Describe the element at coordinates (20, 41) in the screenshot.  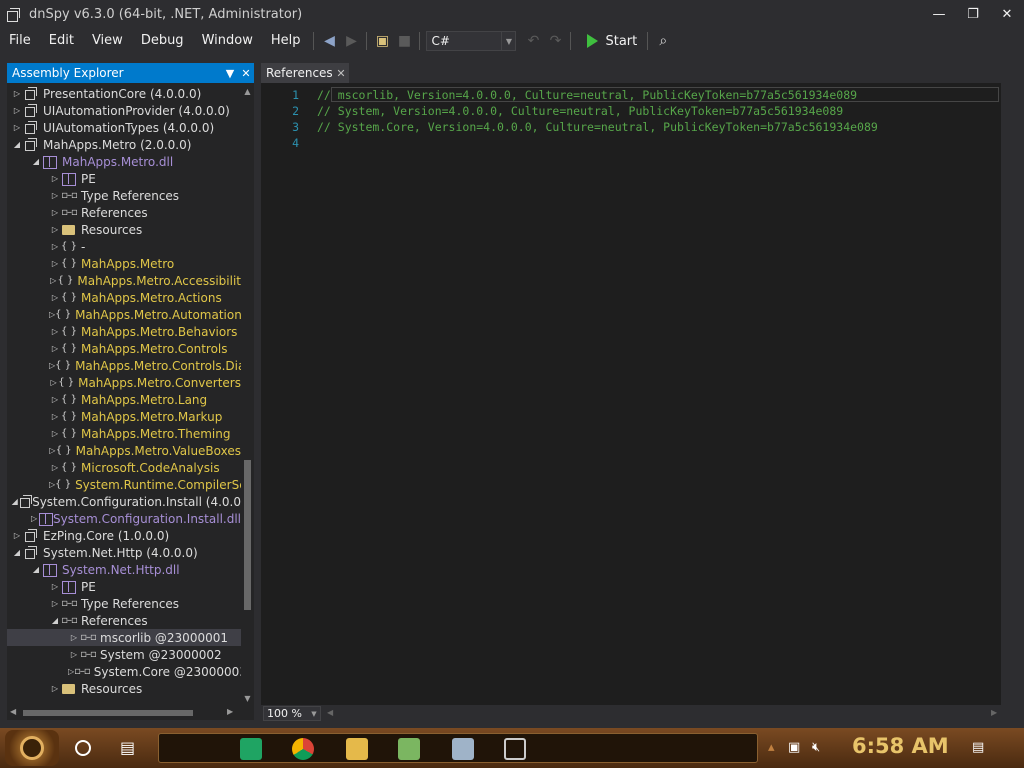
I see `menu-file: File` at that location.